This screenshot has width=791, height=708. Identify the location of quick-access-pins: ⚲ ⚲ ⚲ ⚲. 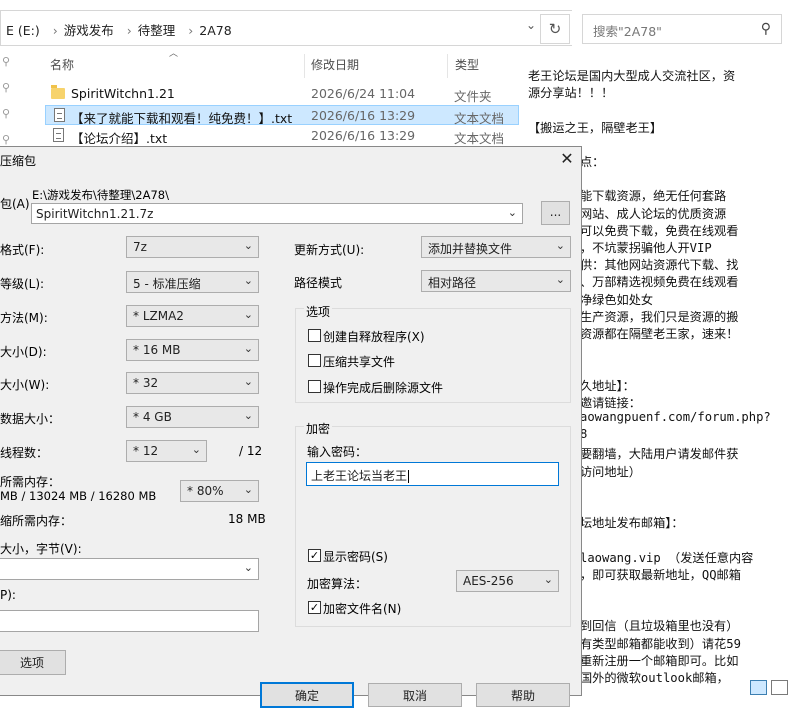
(7, 107).